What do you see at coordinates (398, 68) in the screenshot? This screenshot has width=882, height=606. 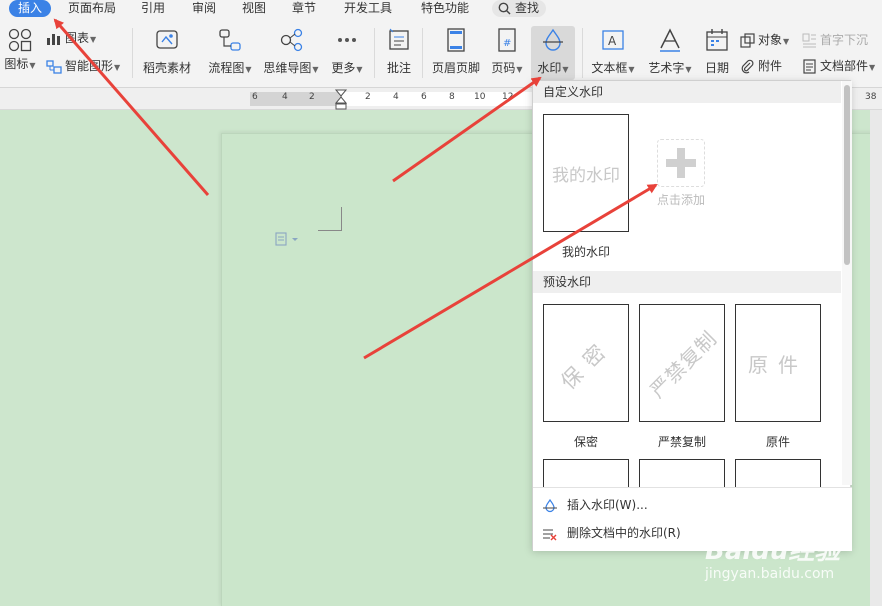 I see `comment-label: 批注` at bounding box center [398, 68].